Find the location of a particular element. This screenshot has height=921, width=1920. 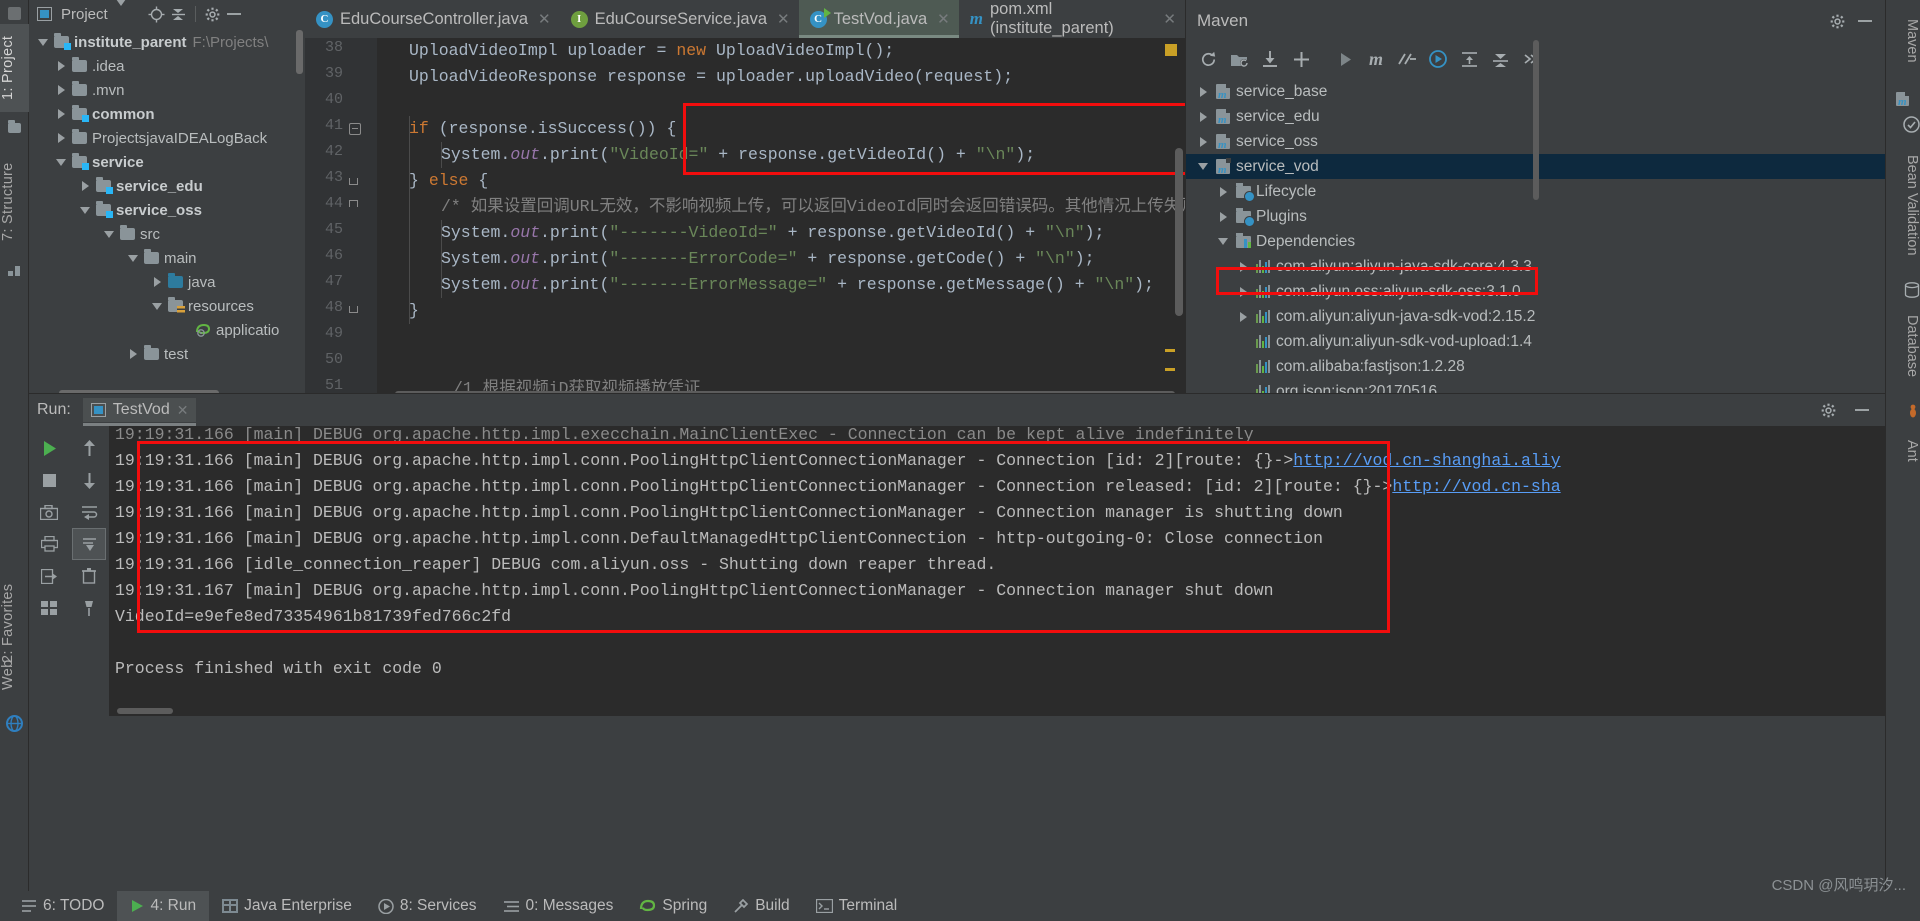

tree-row: main is located at coordinates (167, 258).